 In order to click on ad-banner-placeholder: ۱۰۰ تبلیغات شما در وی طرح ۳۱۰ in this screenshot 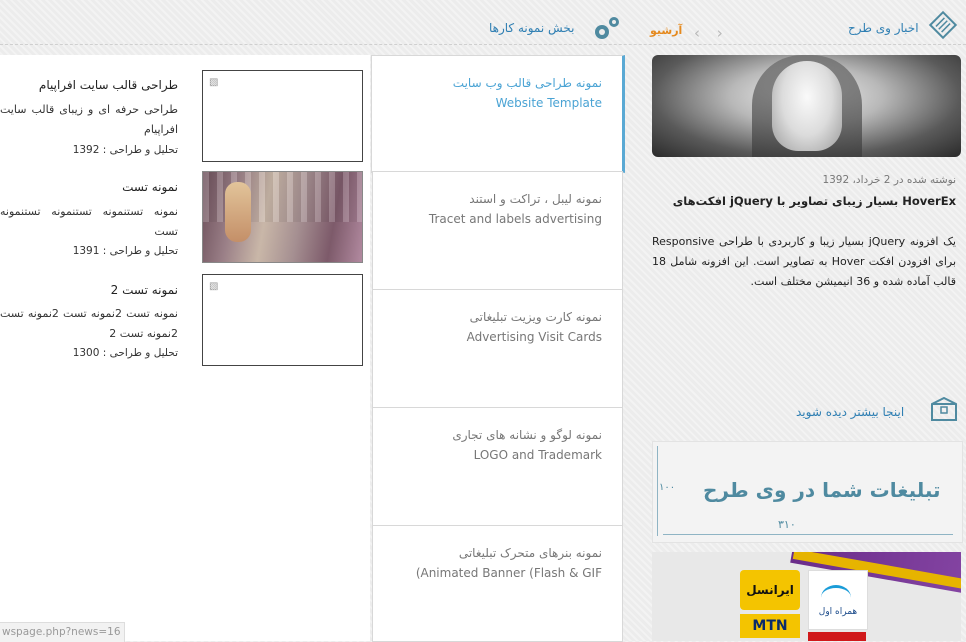, I will do `click(807, 492)`.